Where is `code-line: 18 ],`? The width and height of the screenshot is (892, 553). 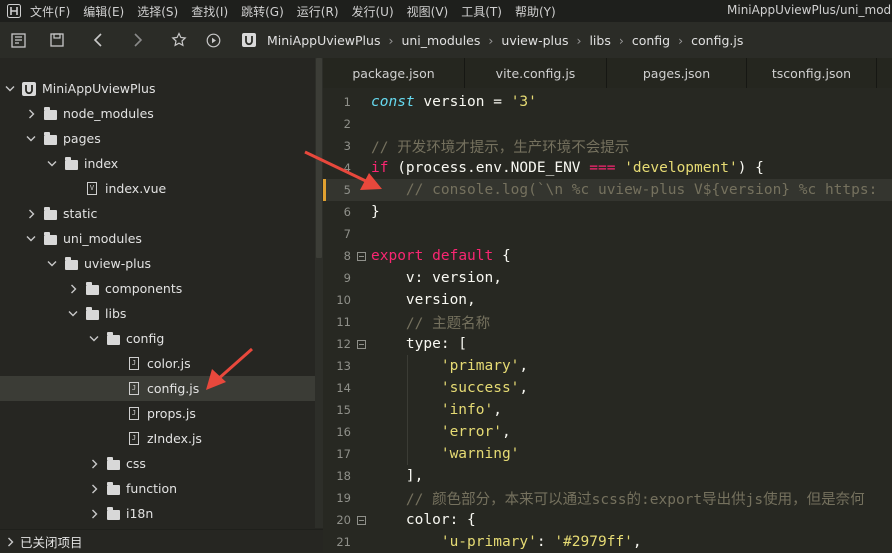
code-line: 18 ], is located at coordinates (607, 476).